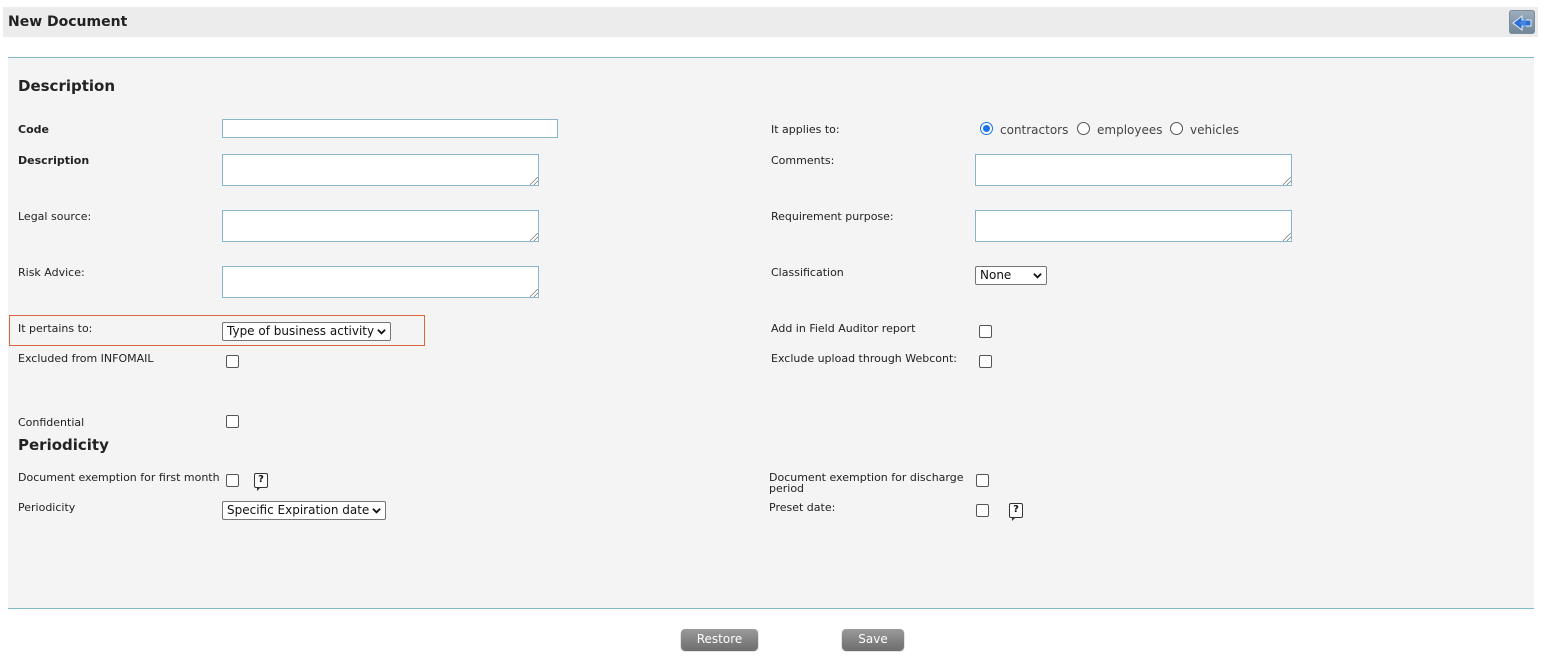  Describe the element at coordinates (47, 507) in the screenshot. I see `periodicity-label: Periodicity` at that location.